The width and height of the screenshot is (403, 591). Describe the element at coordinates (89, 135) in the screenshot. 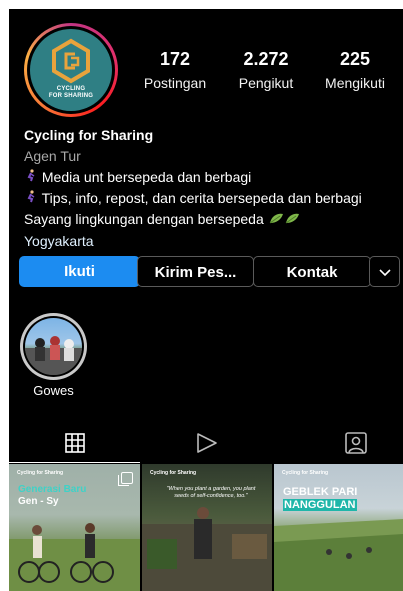

I see `profile-name: Cycling for Sharing` at that location.